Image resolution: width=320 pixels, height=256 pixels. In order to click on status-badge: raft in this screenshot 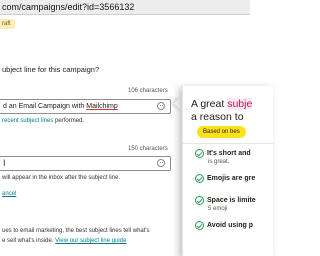, I will do `click(7, 24)`.